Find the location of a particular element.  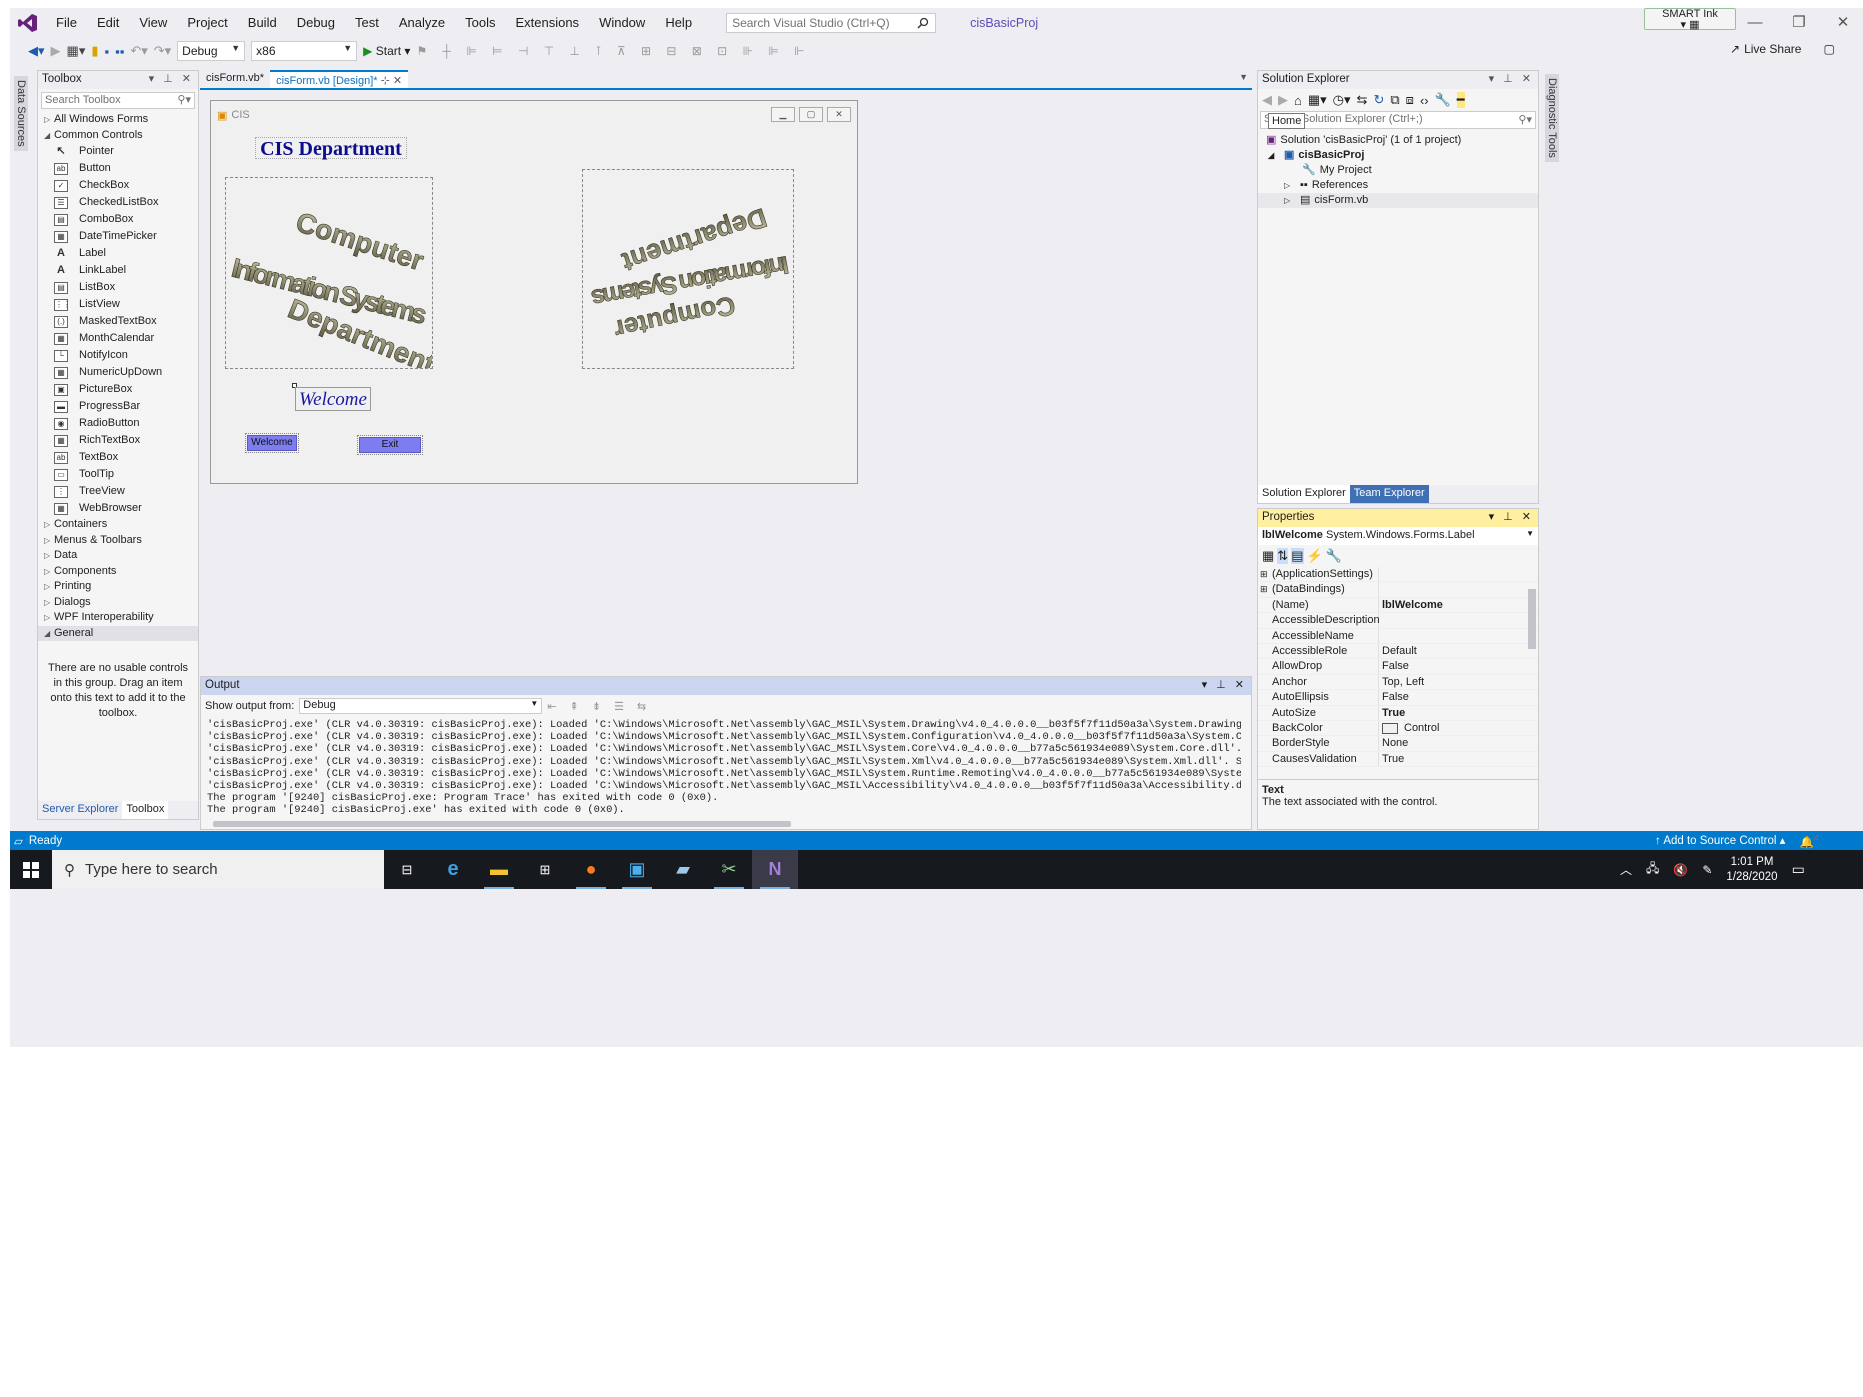

property-pages-icon: 🔧 is located at coordinates (1334, 556).